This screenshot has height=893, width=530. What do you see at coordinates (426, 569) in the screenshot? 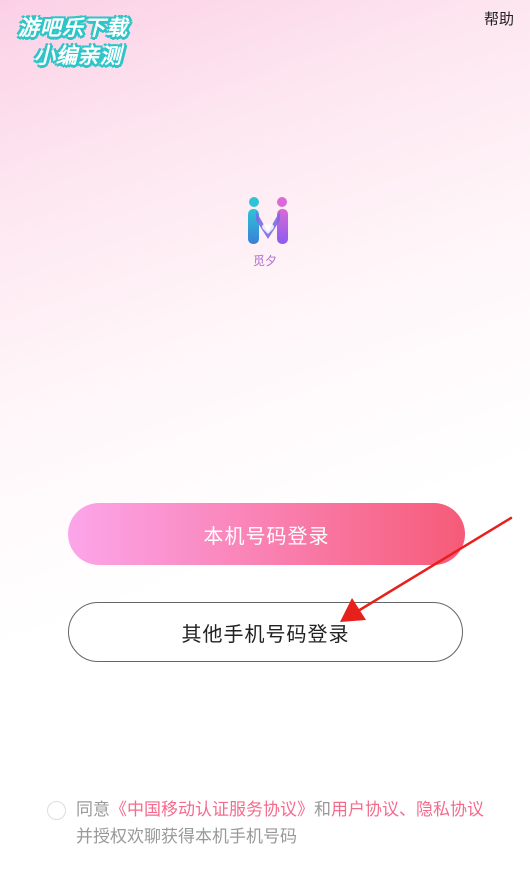
I see `annotation-arrow` at bounding box center [426, 569].